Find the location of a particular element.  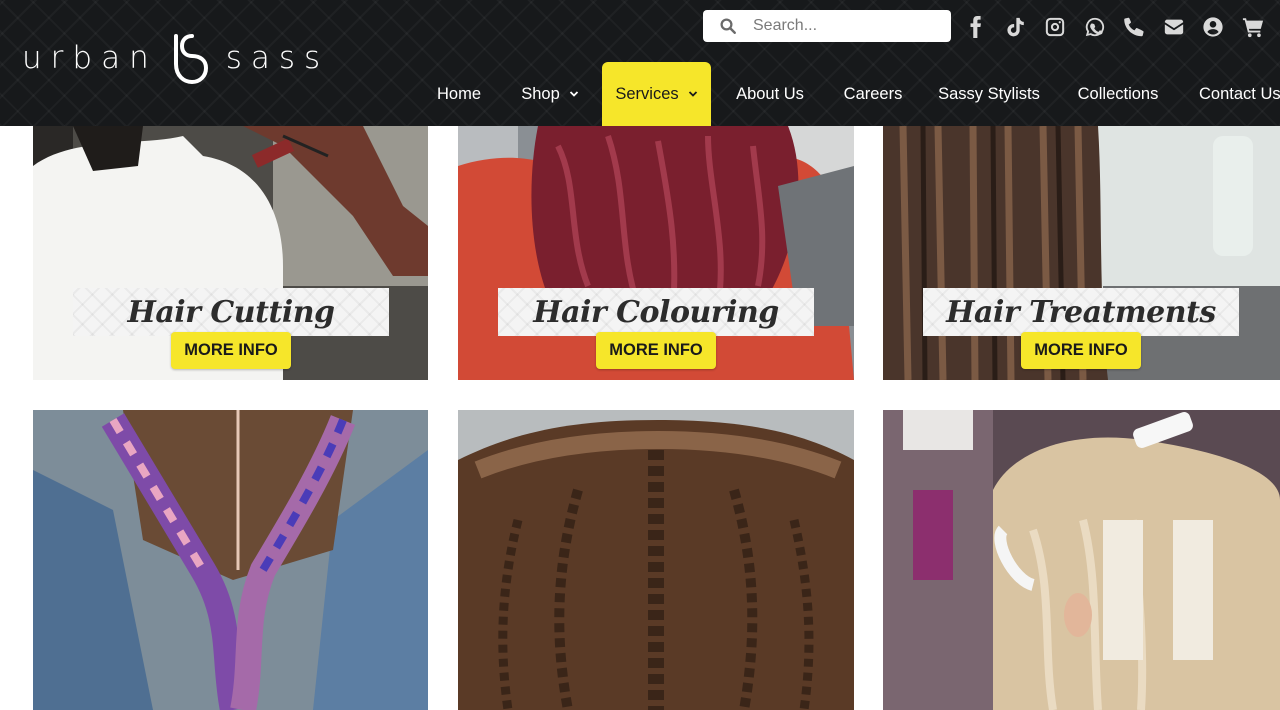

nav-about-us-label: About Us is located at coordinates (770, 93).